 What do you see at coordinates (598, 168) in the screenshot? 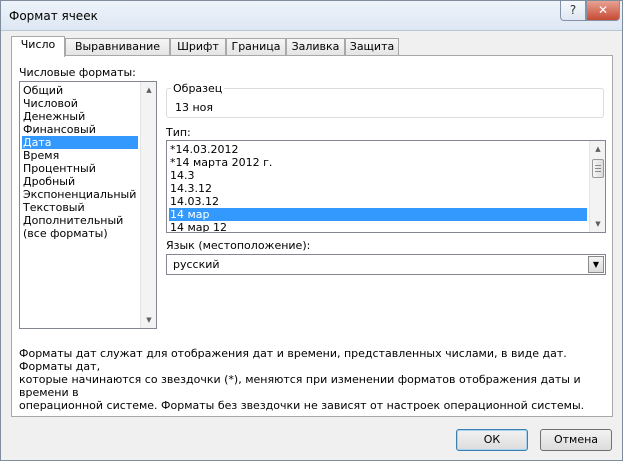
I see `scroll-thumb` at bounding box center [598, 168].